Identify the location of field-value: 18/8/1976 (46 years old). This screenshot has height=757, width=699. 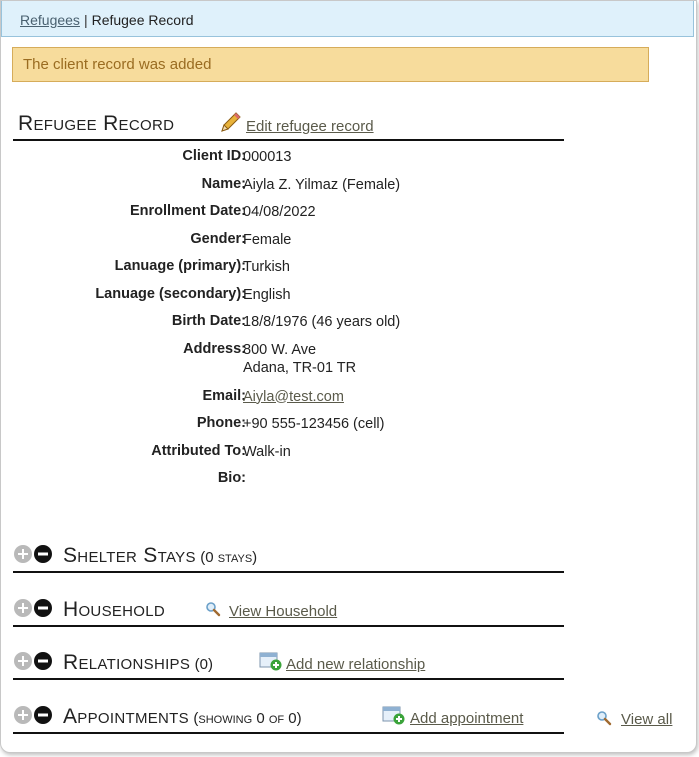
(322, 322).